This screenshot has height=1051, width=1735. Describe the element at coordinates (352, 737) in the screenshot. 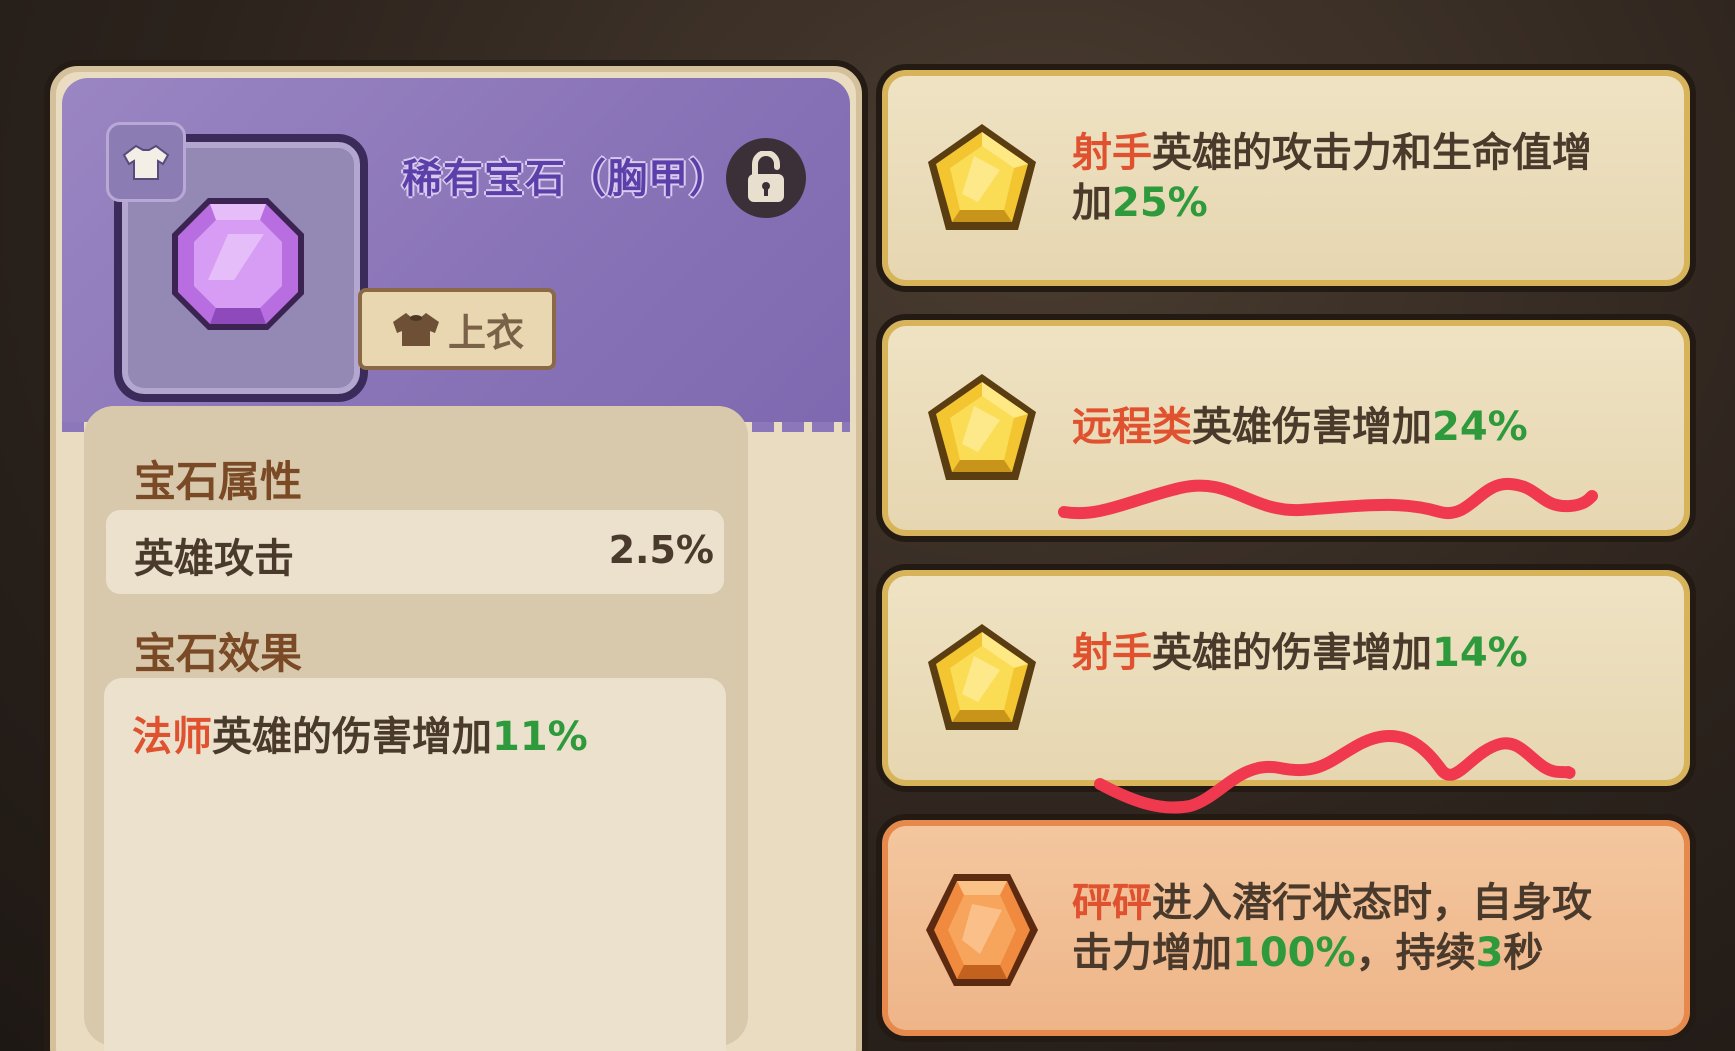

I see `effect-text: 英雄的伤害增加` at that location.